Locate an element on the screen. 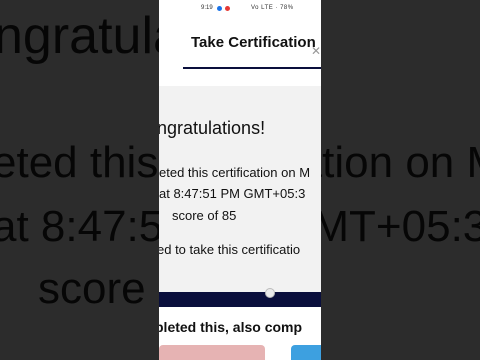 The image size is (480, 360). score-text: score of 85 is located at coordinates (204, 215).